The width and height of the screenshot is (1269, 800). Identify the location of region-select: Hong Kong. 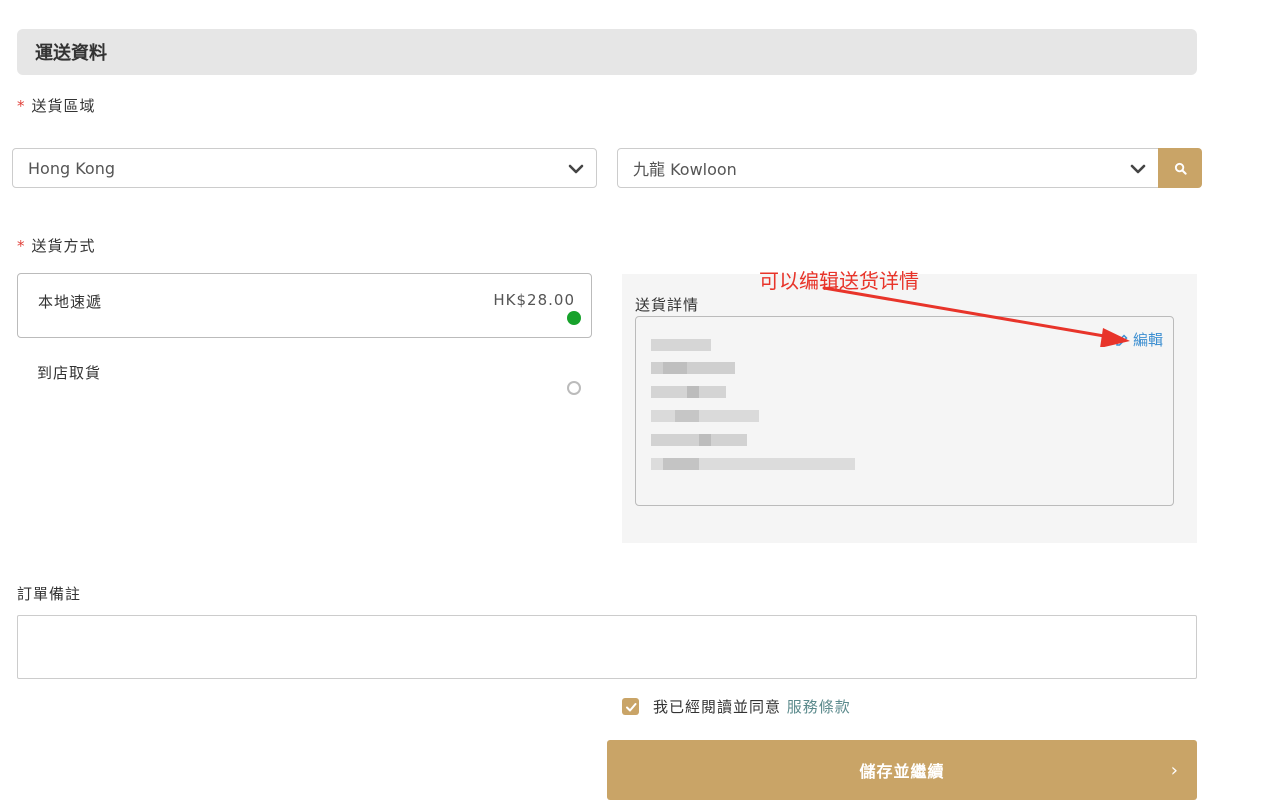
(304, 168).